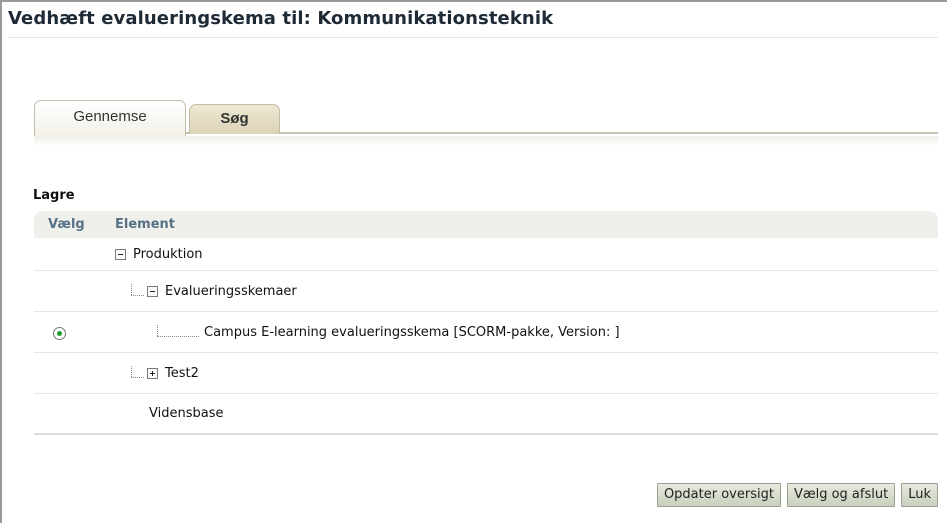 The height and width of the screenshot is (523, 947). I want to click on tab-bar: Gennemse Søg, so click(486, 118).